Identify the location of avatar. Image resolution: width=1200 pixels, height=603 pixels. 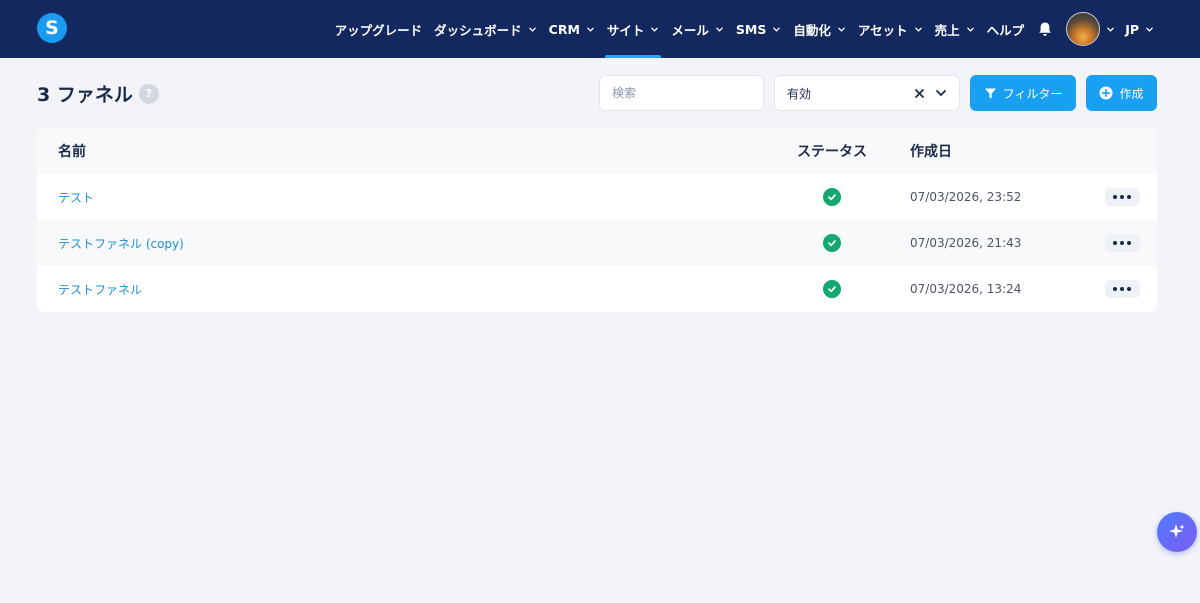
(1083, 29).